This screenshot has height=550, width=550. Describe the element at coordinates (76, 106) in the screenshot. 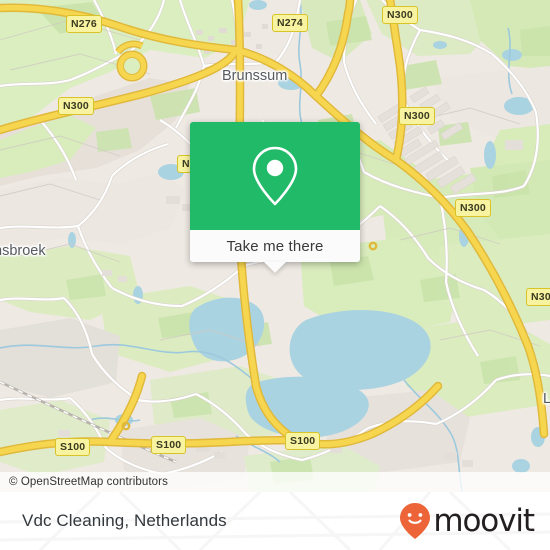

I see `road-shield-n300-west: N300` at that location.